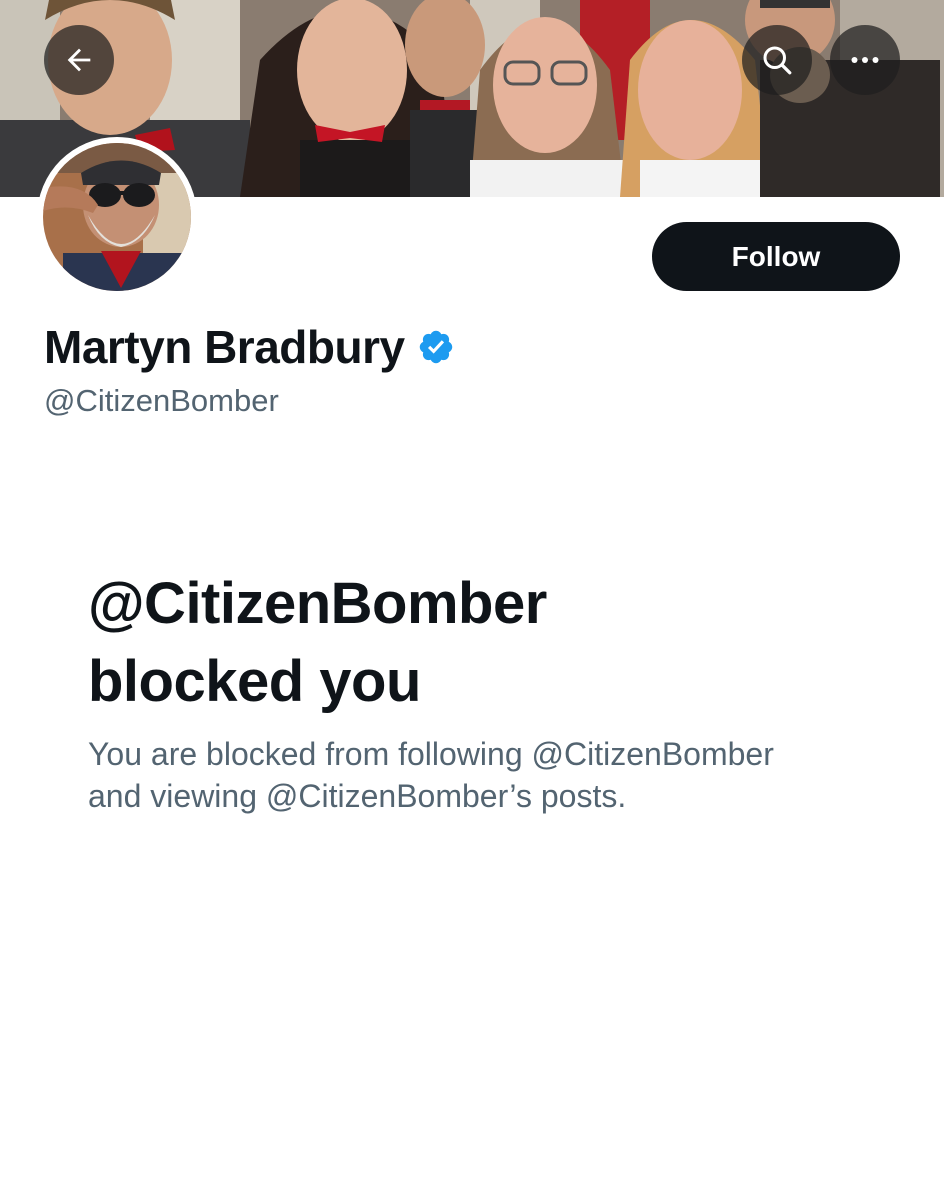 The image size is (944, 1200). I want to click on profile-avatar, so click(117, 217).